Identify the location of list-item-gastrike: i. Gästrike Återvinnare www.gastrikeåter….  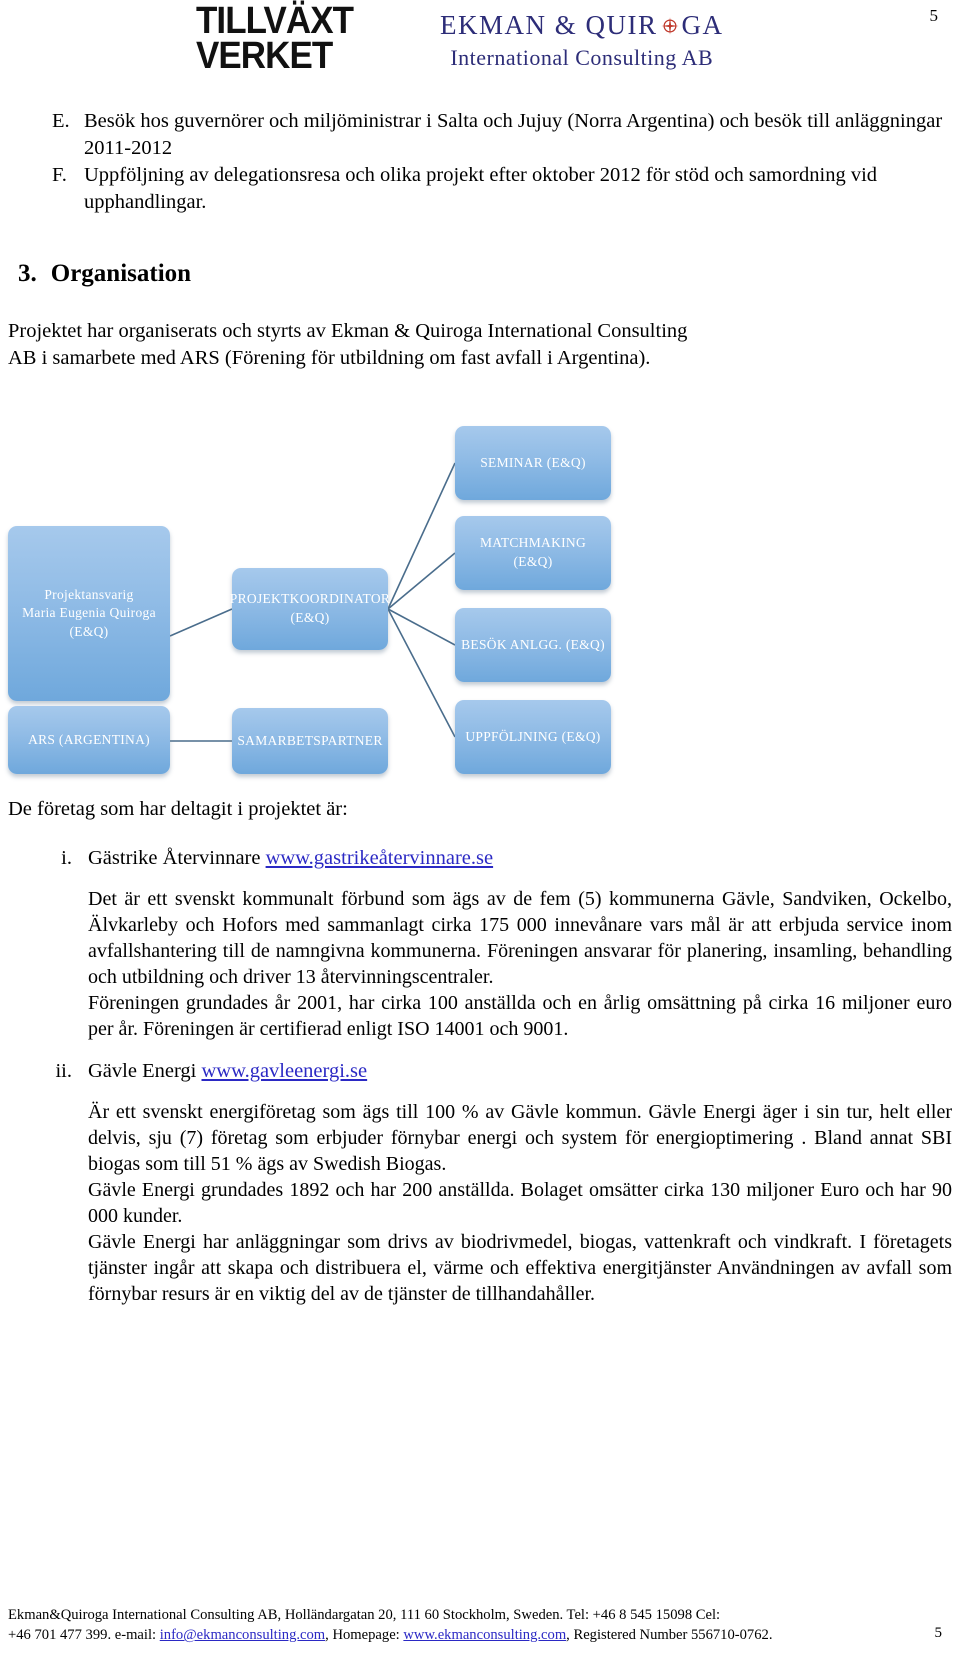
(480, 858).